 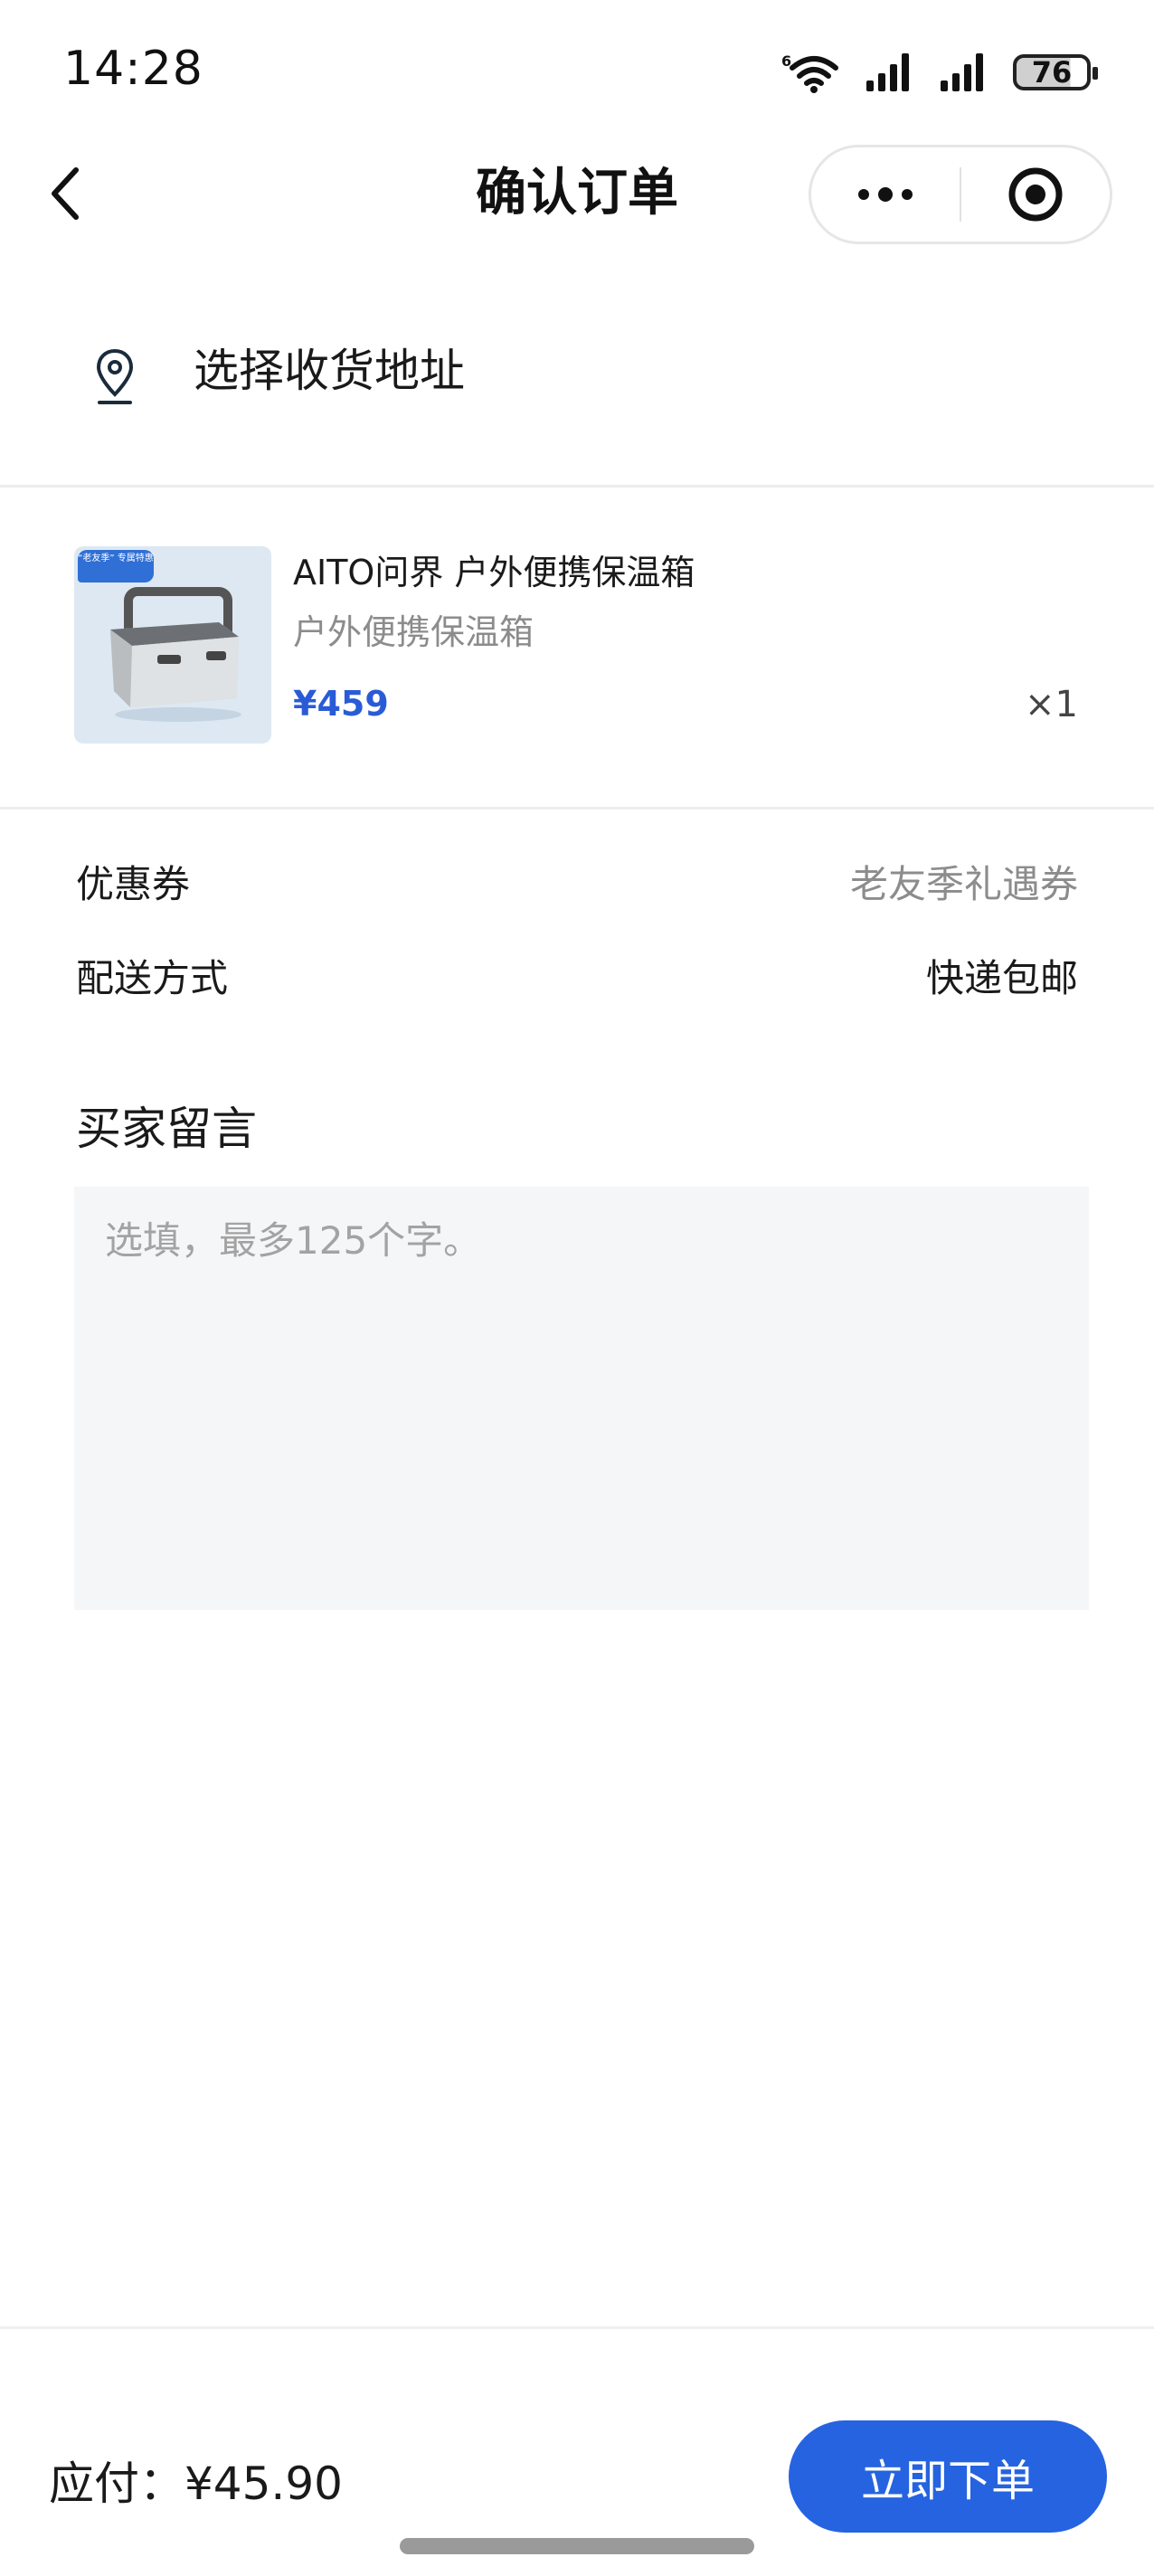 I want to click on cooler-box-icon, so click(x=175, y=655).